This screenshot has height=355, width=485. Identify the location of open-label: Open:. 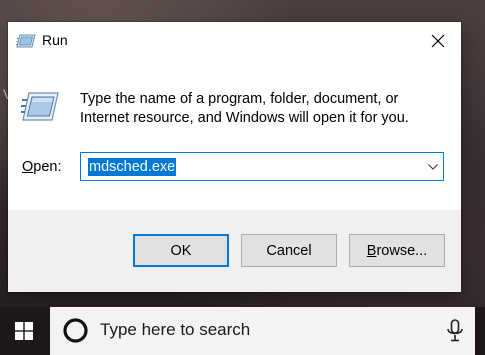
(42, 167).